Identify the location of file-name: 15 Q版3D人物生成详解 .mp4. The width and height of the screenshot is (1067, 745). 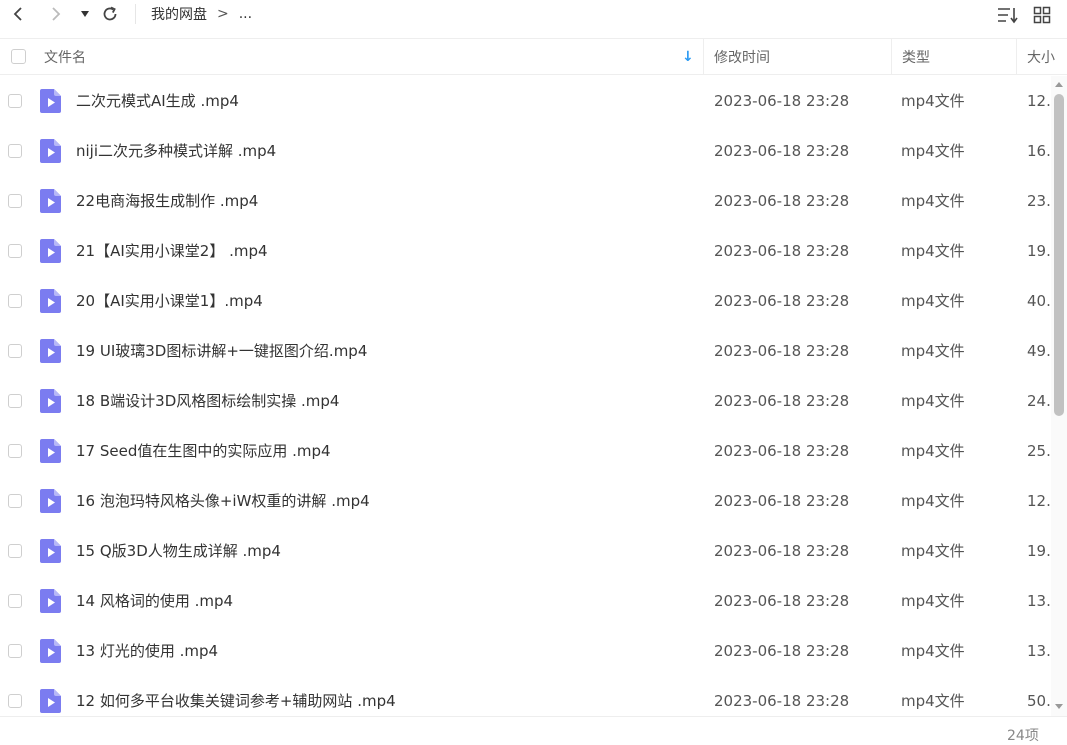
(178, 551).